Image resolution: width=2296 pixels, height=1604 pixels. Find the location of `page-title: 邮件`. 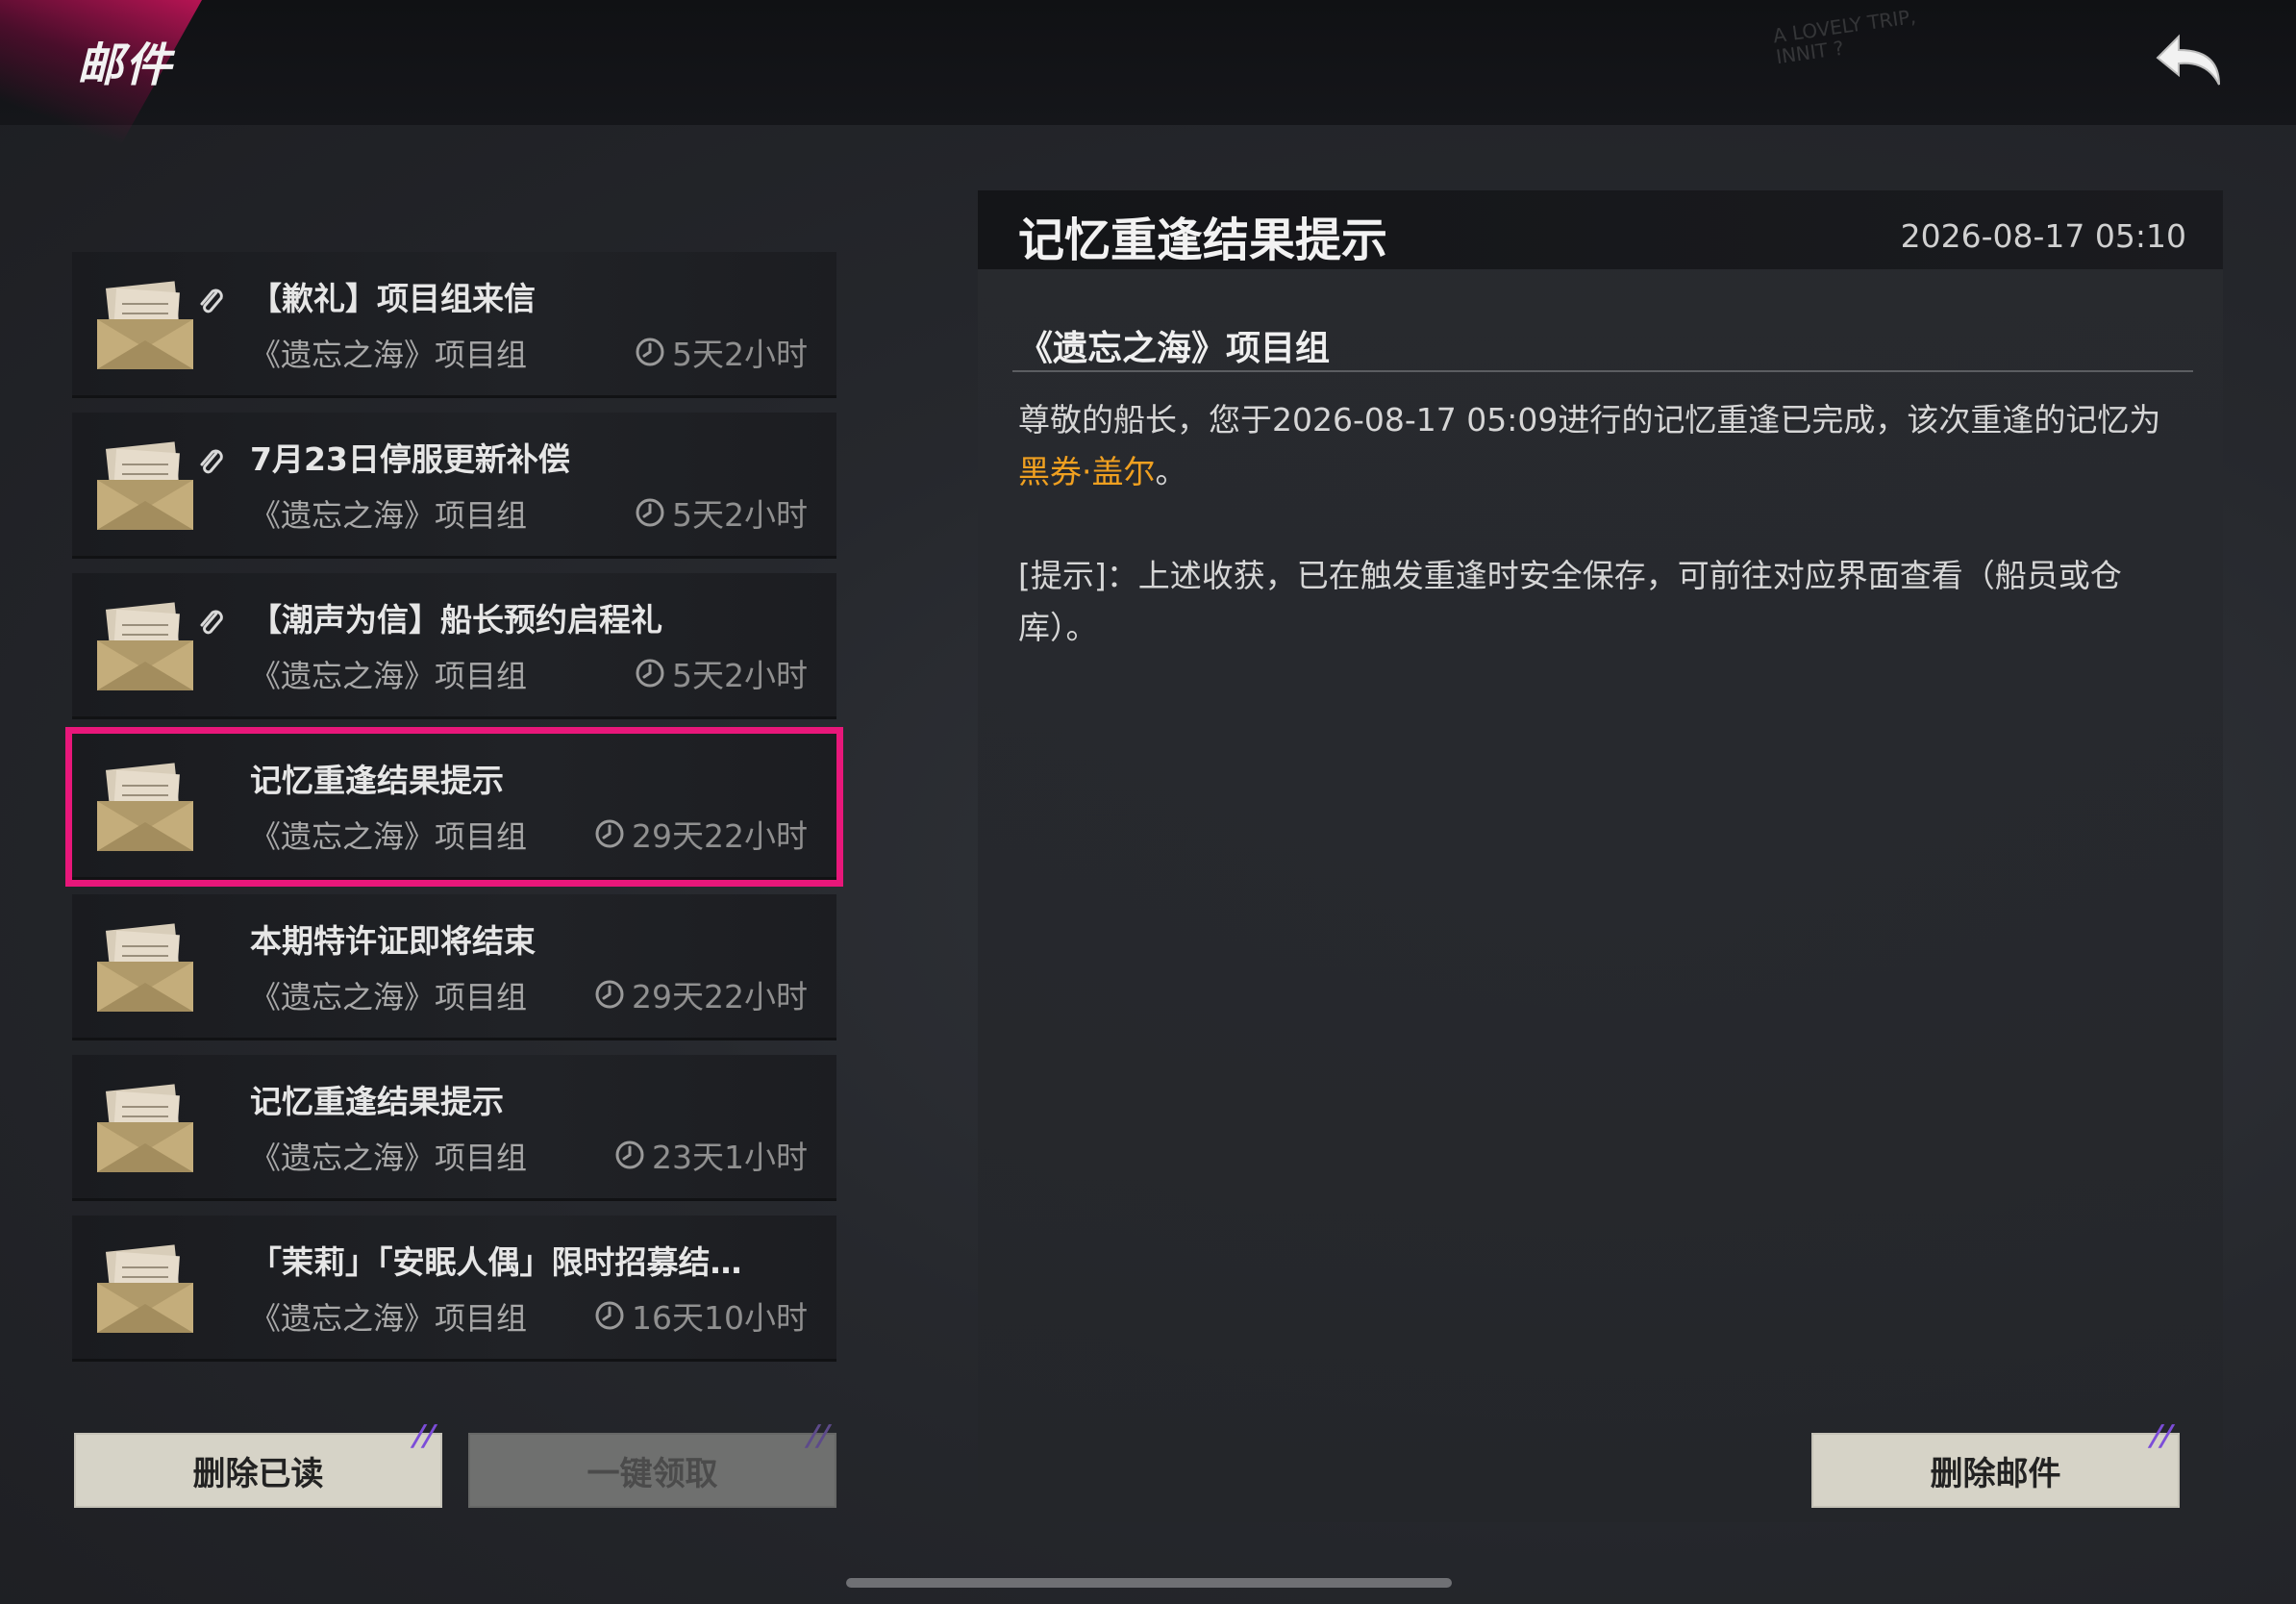

page-title: 邮件 is located at coordinates (125, 65).